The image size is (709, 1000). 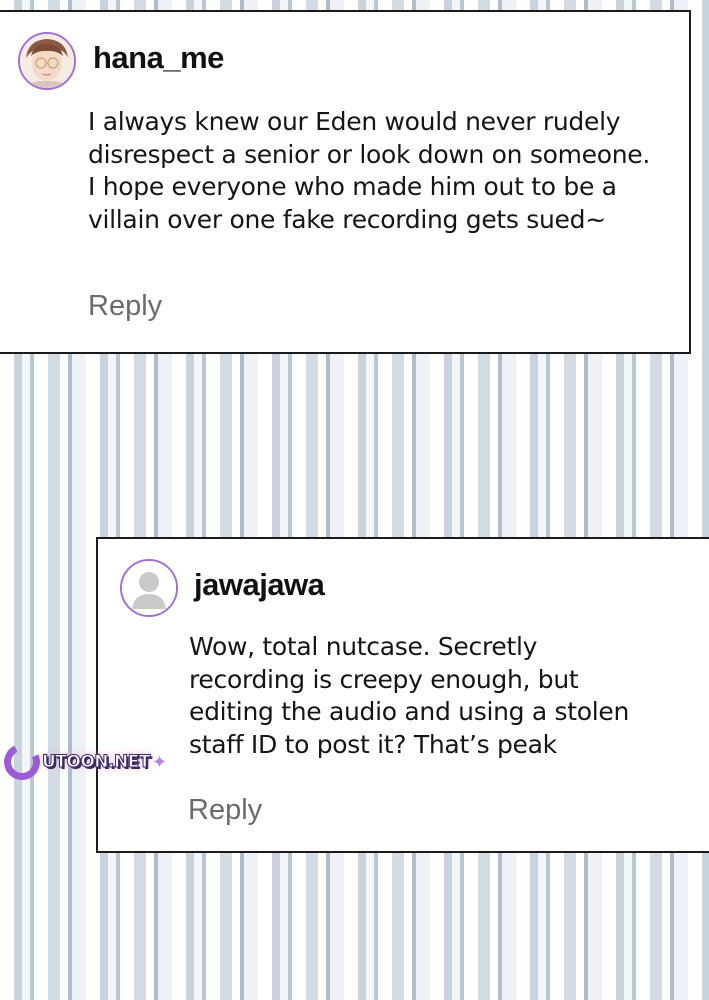 What do you see at coordinates (159, 762) in the screenshot?
I see `sparkle-icon: ✦` at bounding box center [159, 762].